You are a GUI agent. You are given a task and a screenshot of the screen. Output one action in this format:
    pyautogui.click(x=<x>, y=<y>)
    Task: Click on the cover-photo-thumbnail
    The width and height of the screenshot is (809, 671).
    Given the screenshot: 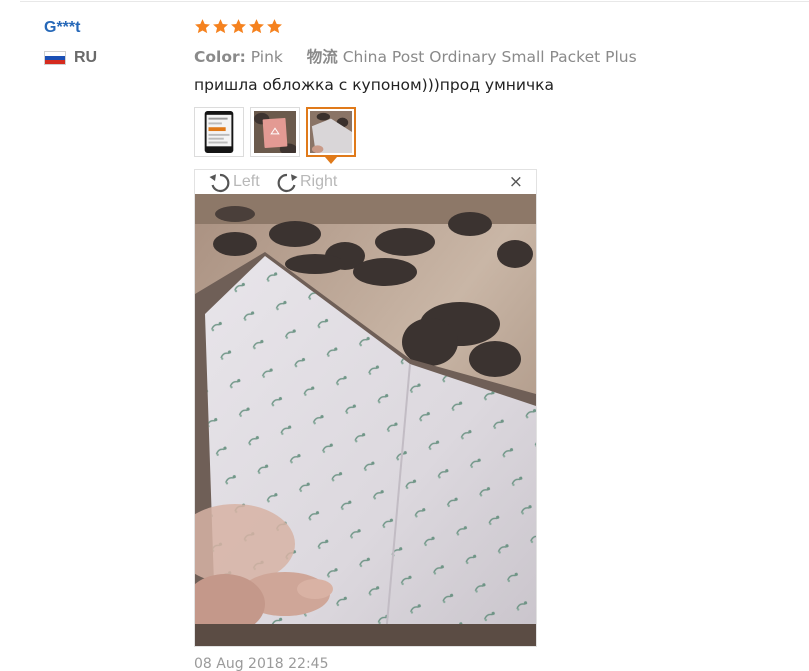 What is the action you would take?
    pyautogui.click(x=331, y=135)
    